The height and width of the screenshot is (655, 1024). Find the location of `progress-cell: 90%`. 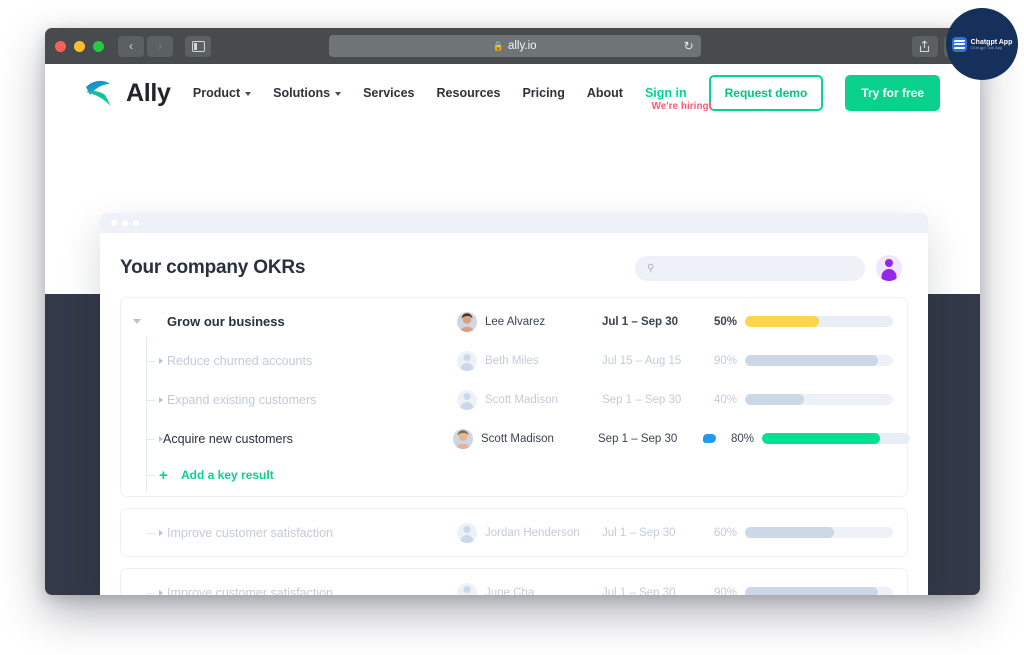

progress-cell: 90% is located at coordinates (800, 591).